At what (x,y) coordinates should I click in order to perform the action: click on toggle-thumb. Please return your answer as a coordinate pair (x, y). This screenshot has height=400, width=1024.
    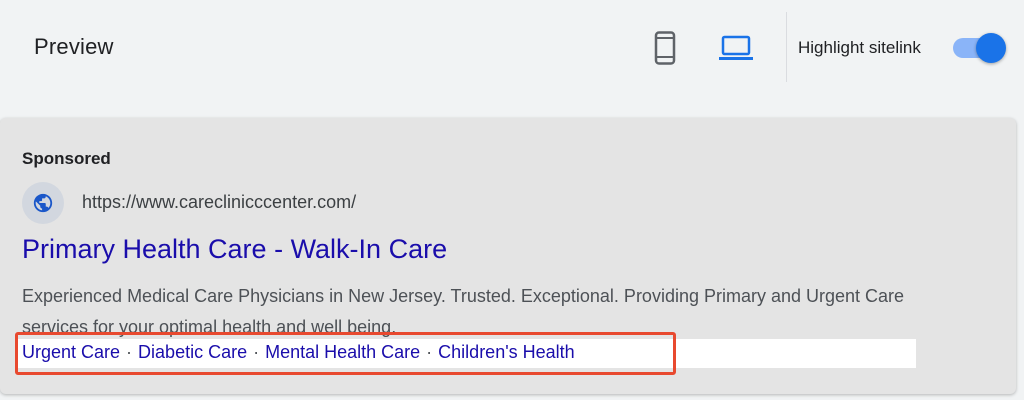
    Looking at the image, I should click on (991, 48).